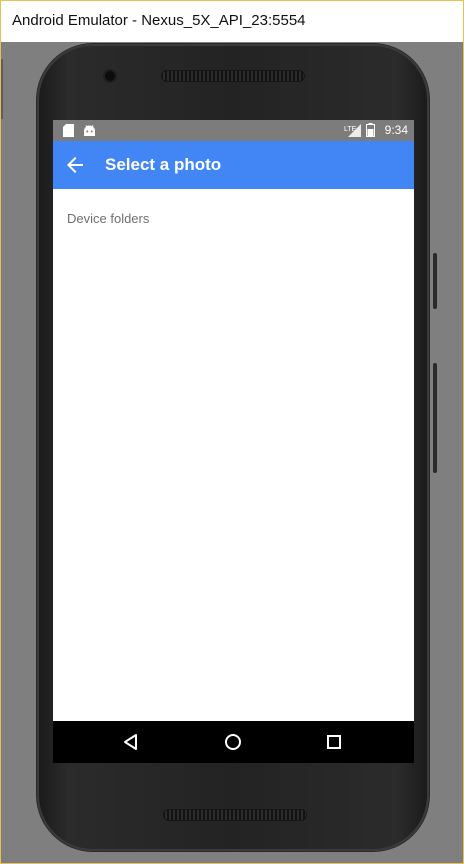 The width and height of the screenshot is (464, 864). I want to click on home-circle-icon, so click(233, 742).